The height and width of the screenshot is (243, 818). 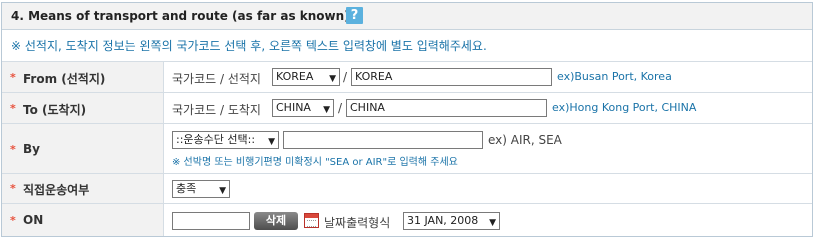 I want to click on date-format-value: 31 JAN, 2008, so click(x=443, y=220).